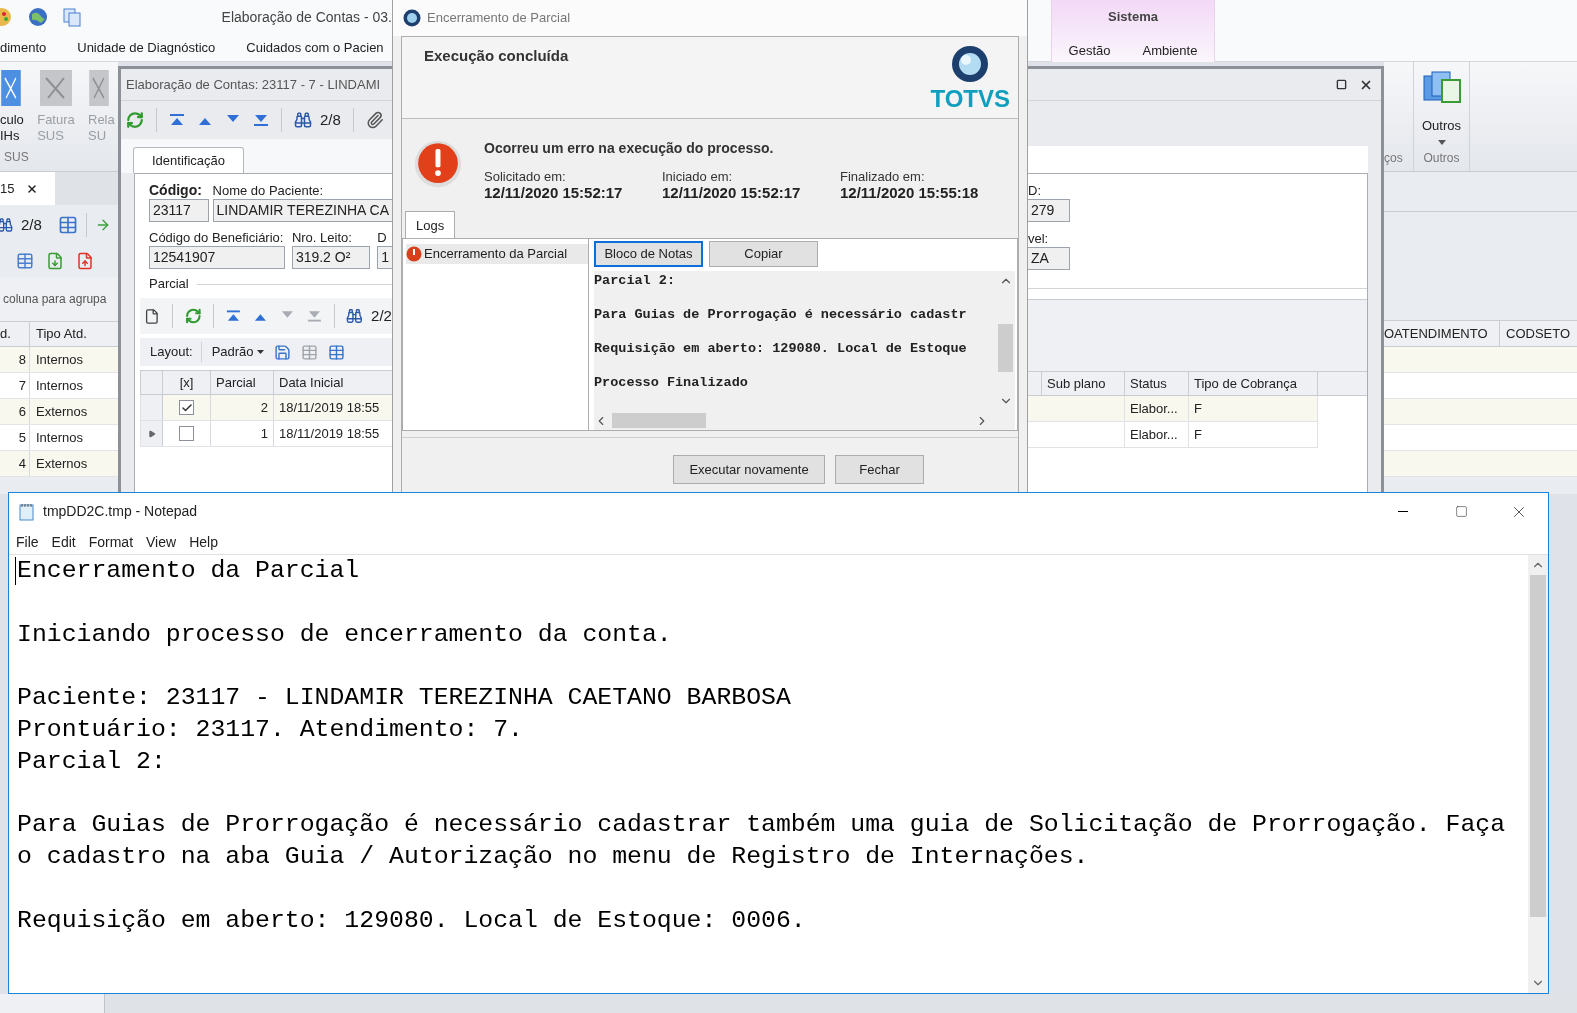  Describe the element at coordinates (111, 542) in the screenshot. I see `menu-item: Format` at that location.